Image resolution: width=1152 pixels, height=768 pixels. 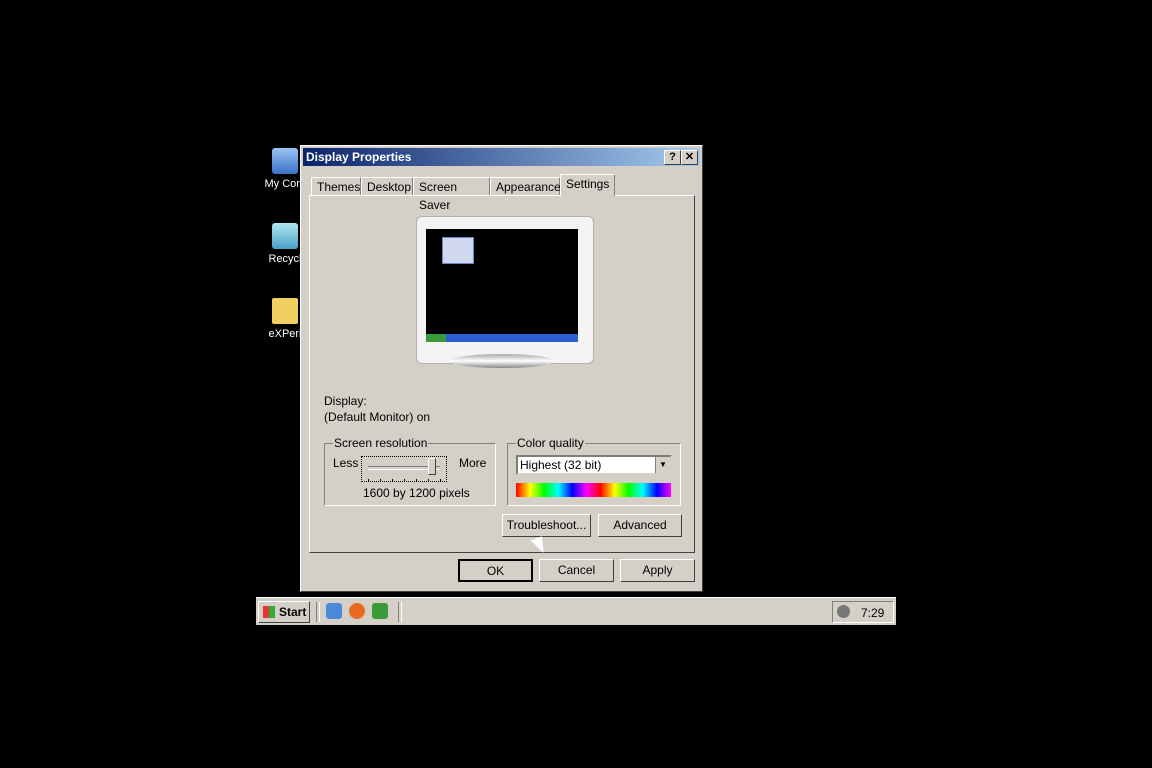 I want to click on ok-button: OK, so click(x=495, y=570).